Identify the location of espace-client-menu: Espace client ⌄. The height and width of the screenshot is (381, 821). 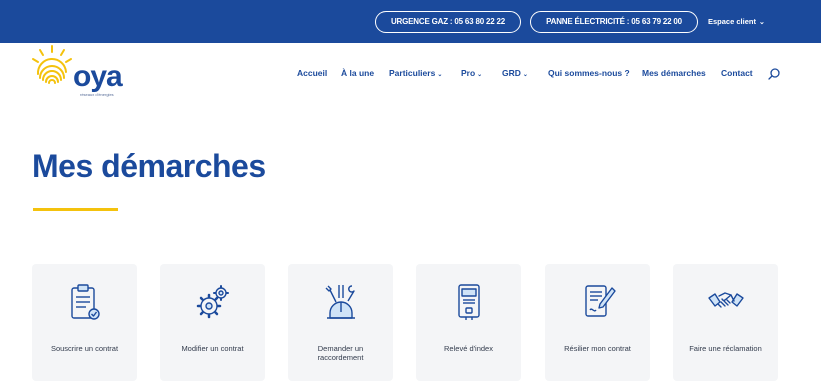
(736, 22).